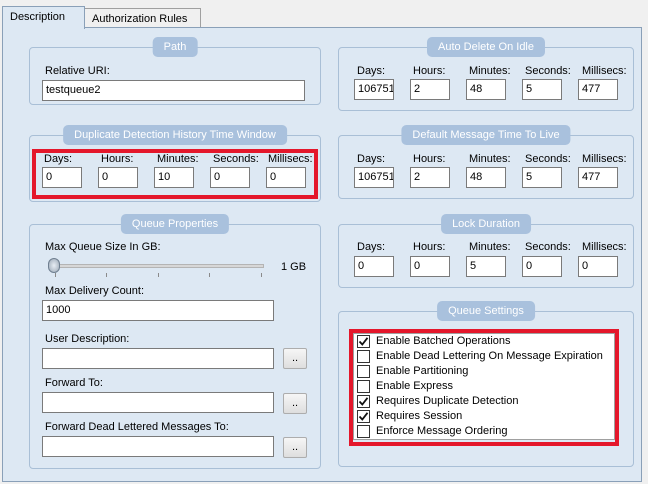 Image resolution: width=648 pixels, height=484 pixels. What do you see at coordinates (430, 89) in the screenshot?
I see `auto-delete-hours-input: 2` at bounding box center [430, 89].